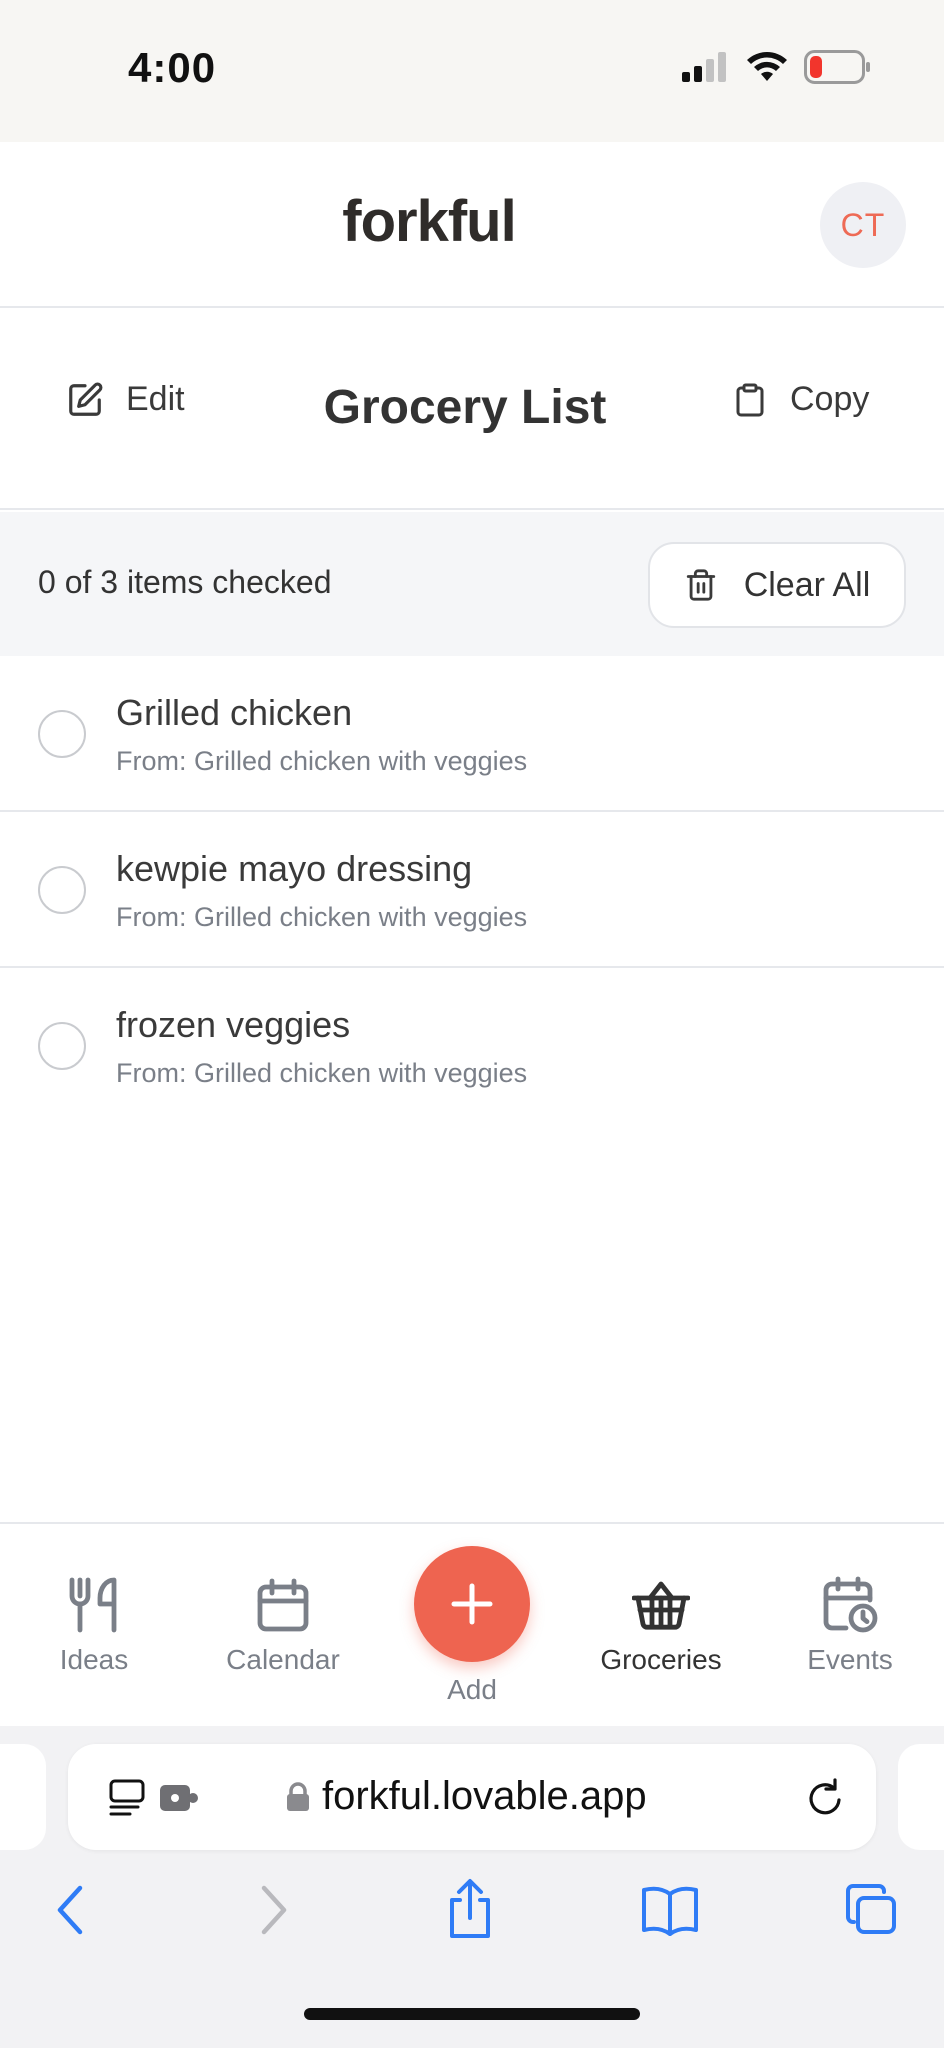  What do you see at coordinates (172, 67) in the screenshot?
I see `status-time: 4:00` at bounding box center [172, 67].